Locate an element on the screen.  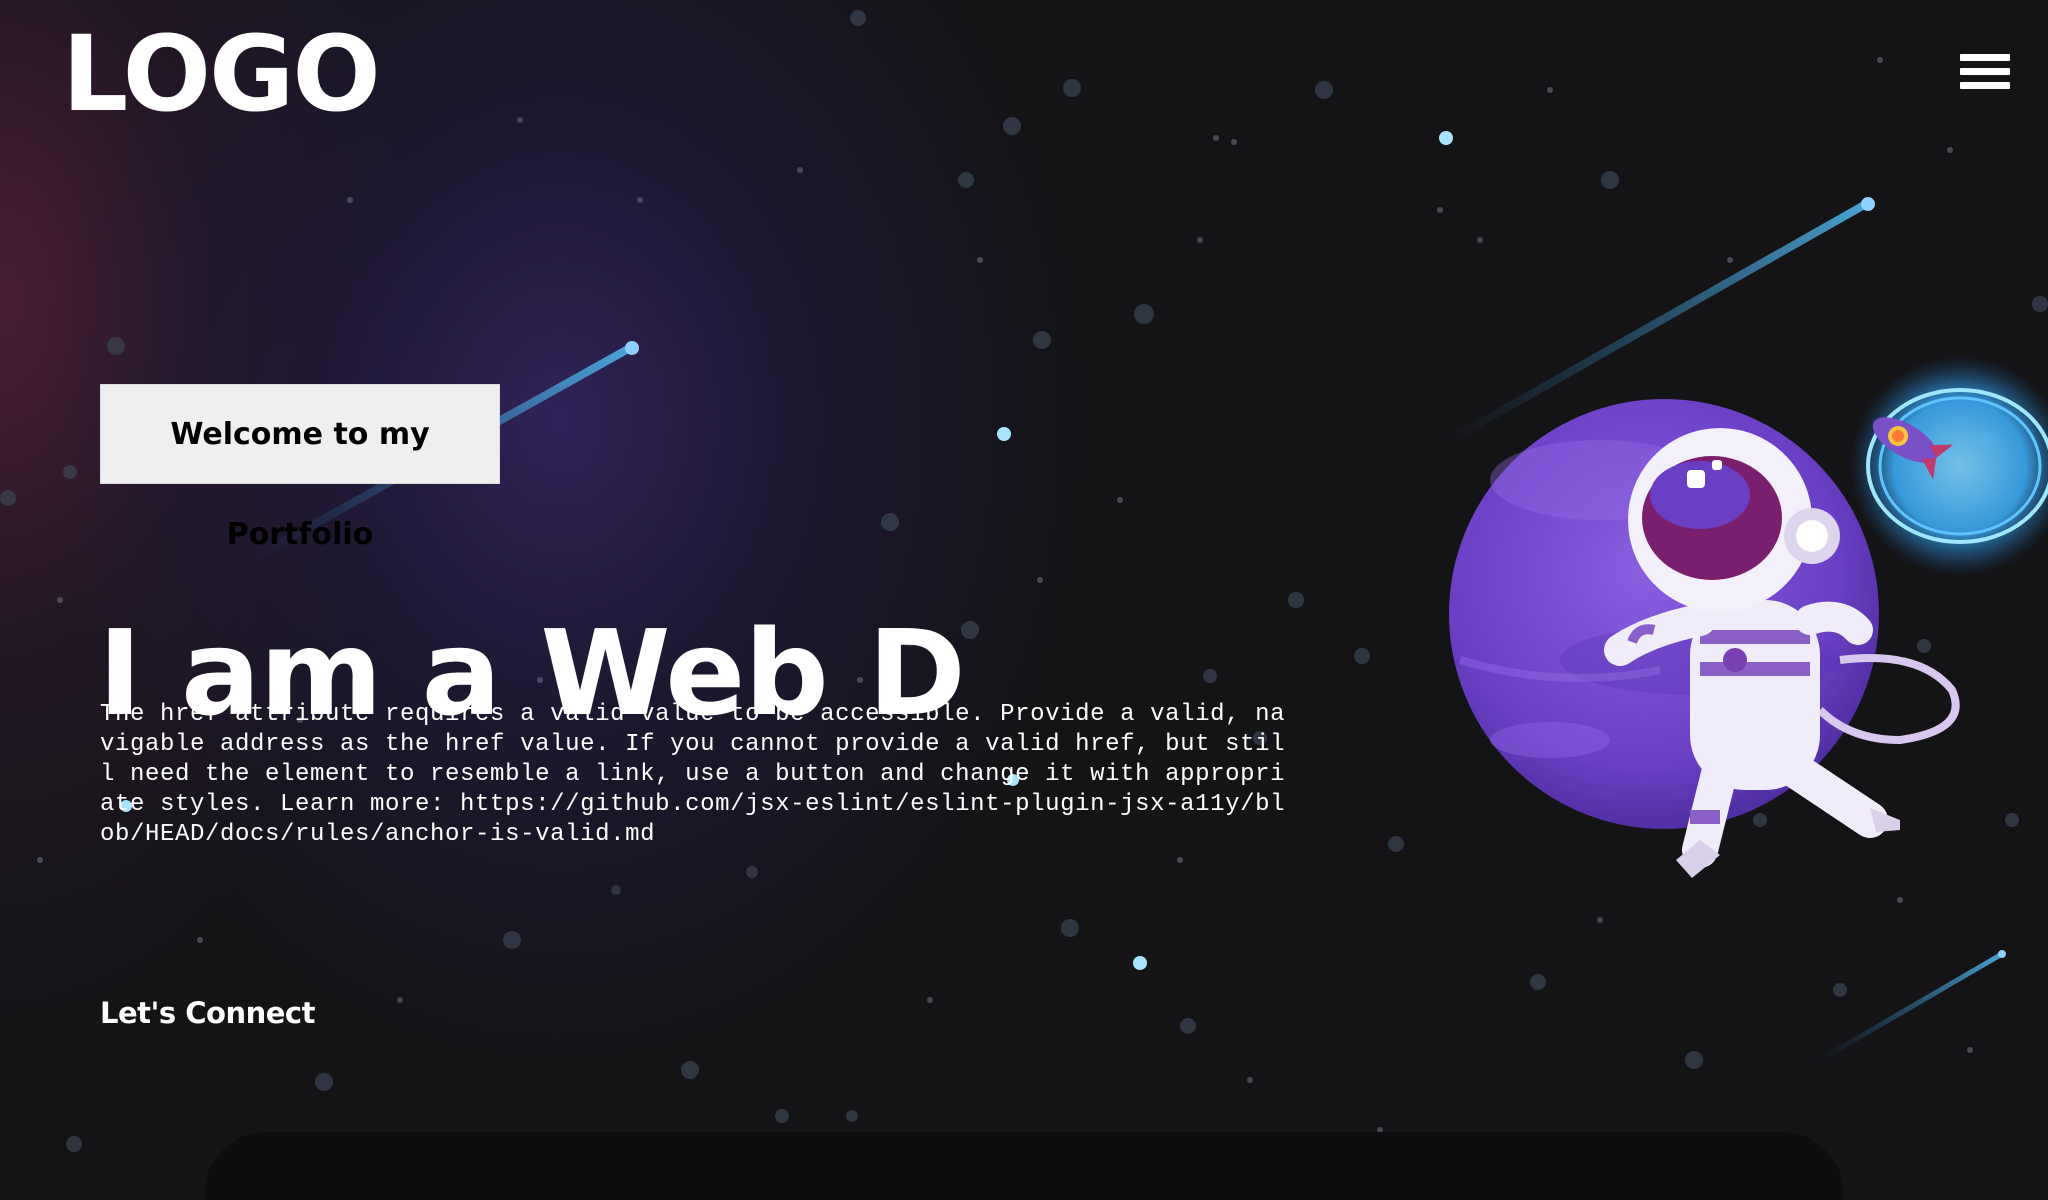
menu-bar-top is located at coordinates (1985, 57).